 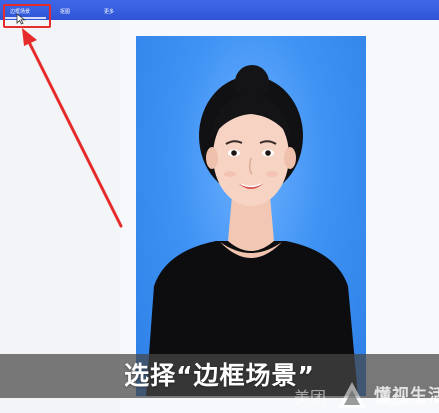 What do you see at coordinates (65, 12) in the screenshot?
I see `tab-cutout: 抠图` at bounding box center [65, 12].